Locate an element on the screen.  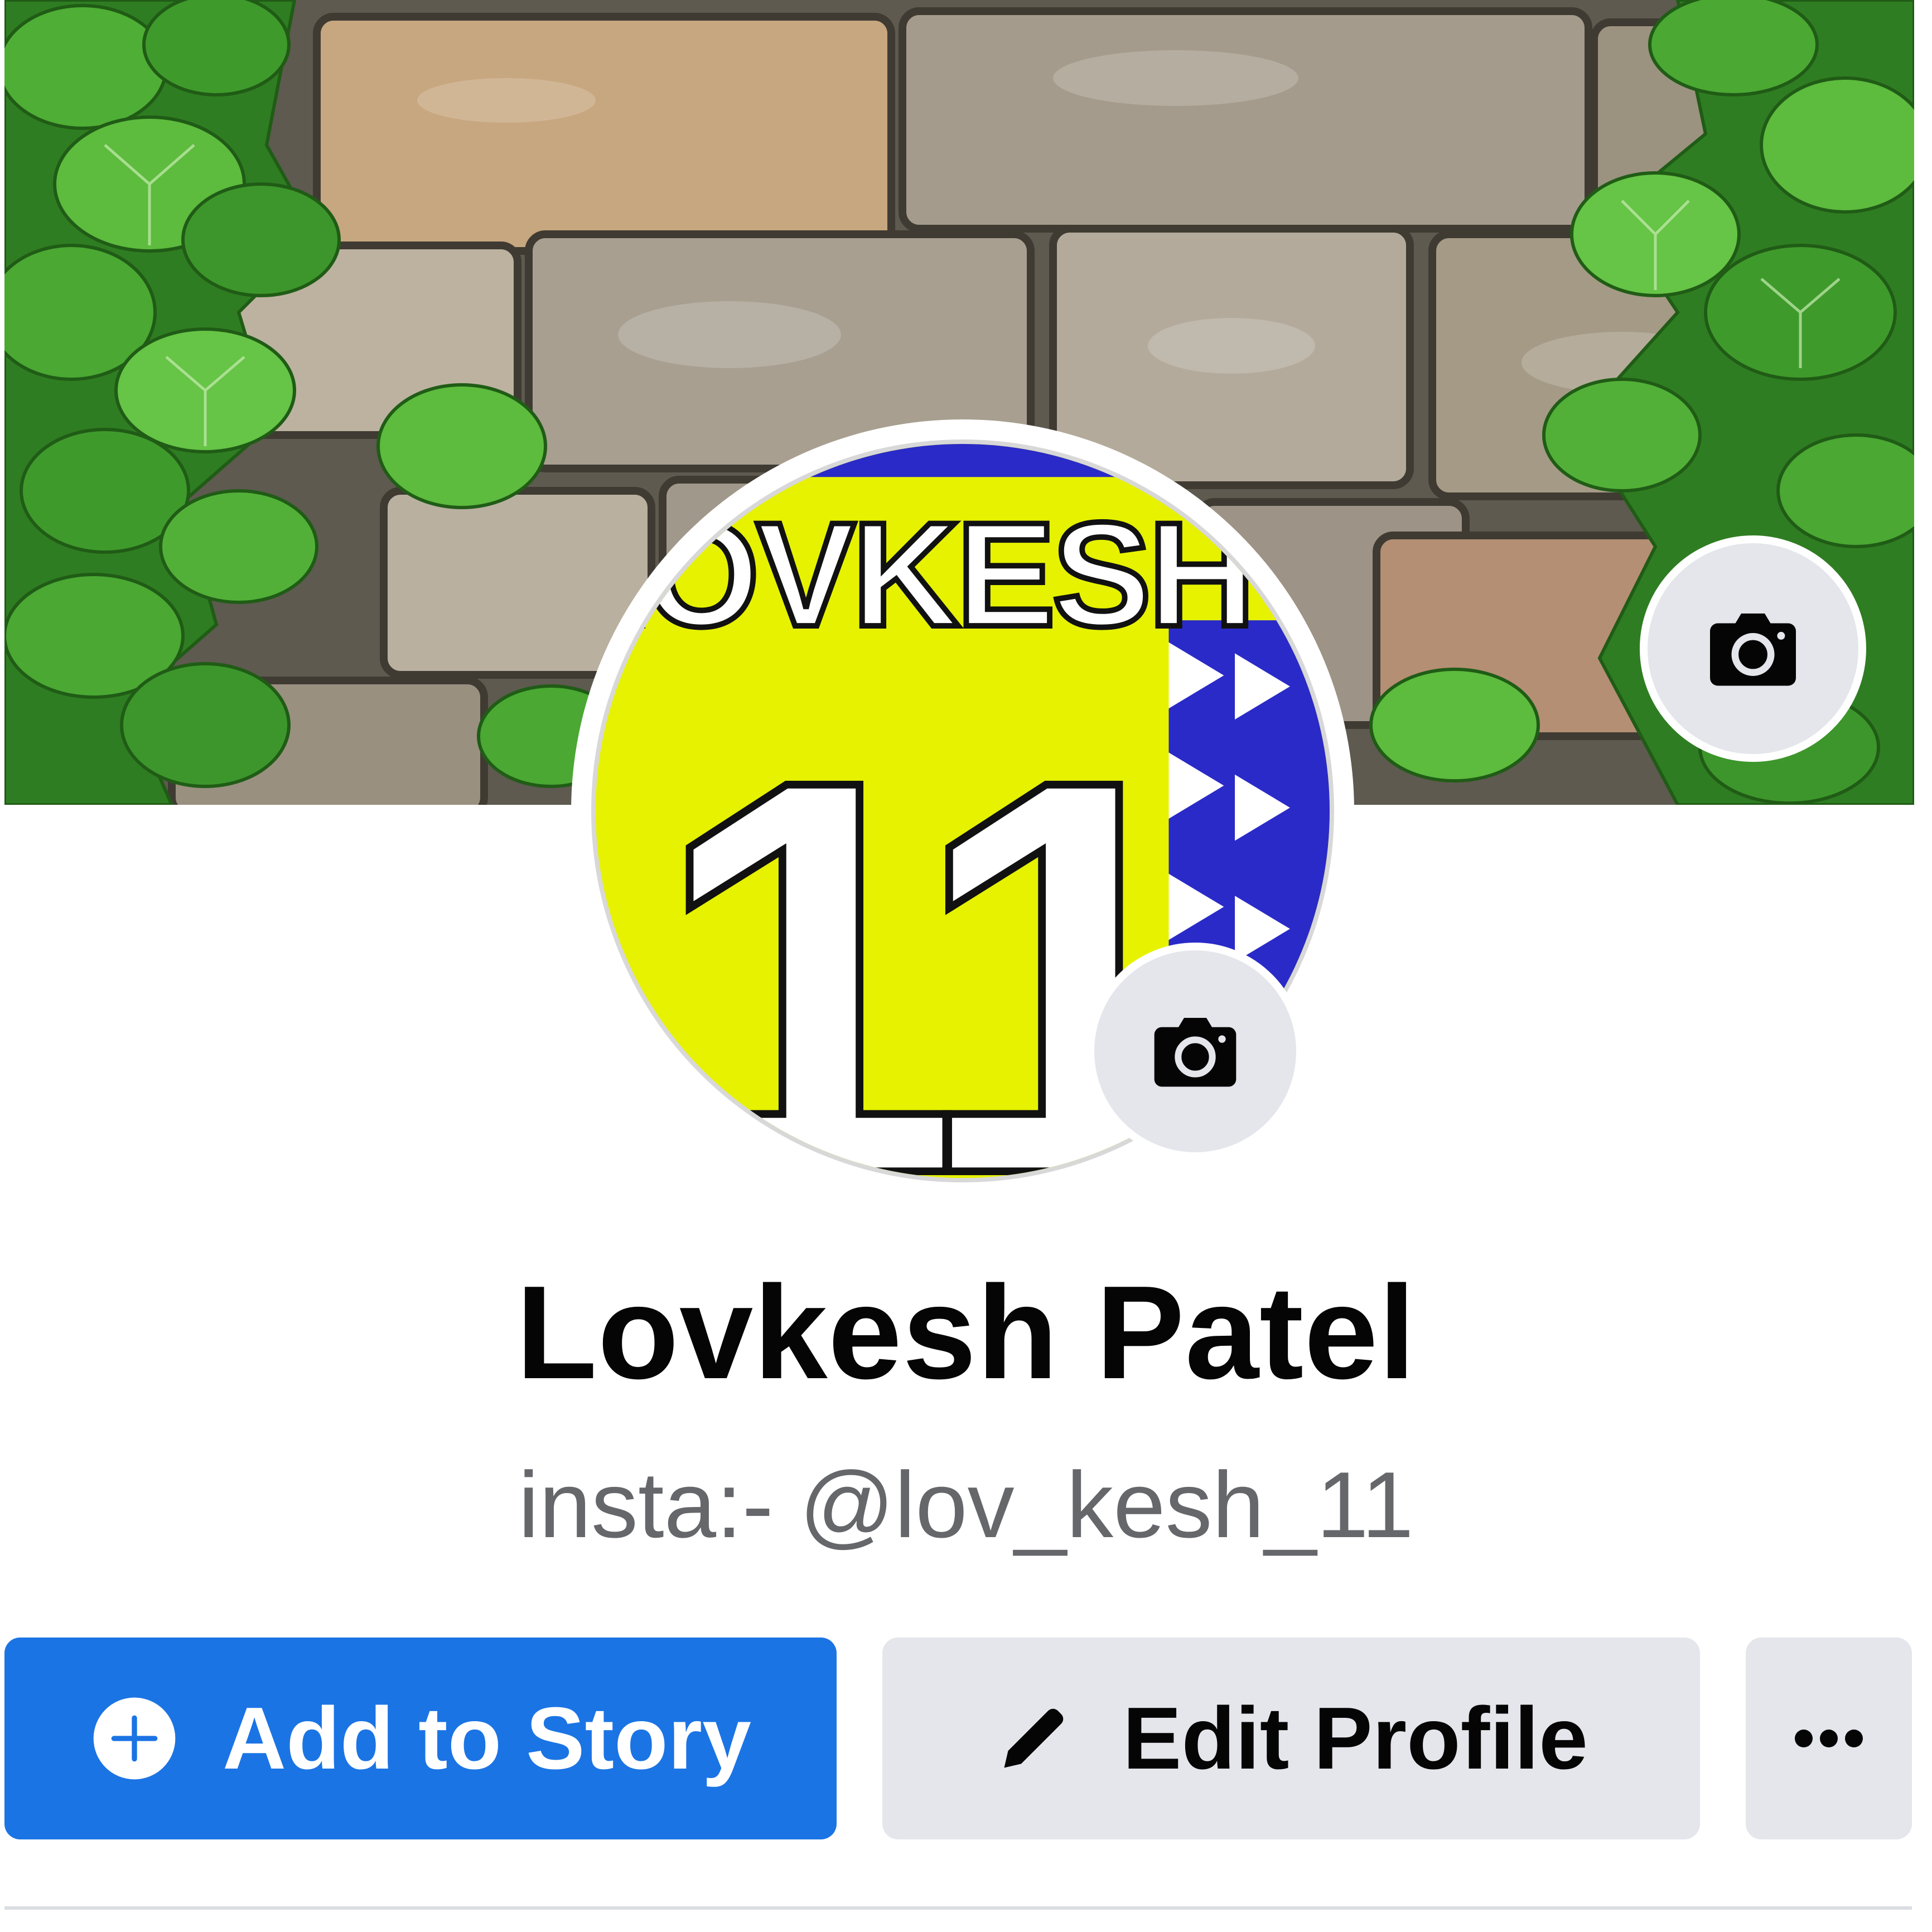
avatar-camera-button is located at coordinates (1195, 1051).